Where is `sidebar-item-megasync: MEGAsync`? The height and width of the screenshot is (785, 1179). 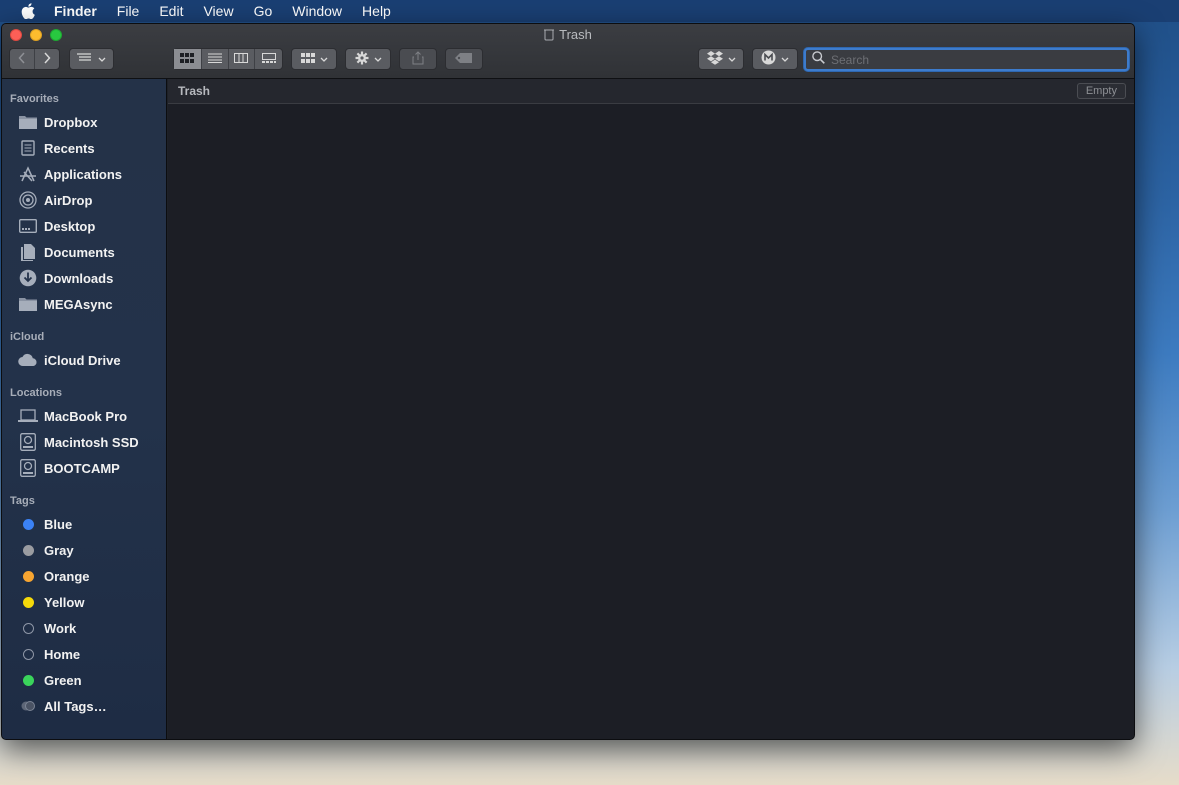 sidebar-item-megasync: MEGAsync is located at coordinates (84, 304).